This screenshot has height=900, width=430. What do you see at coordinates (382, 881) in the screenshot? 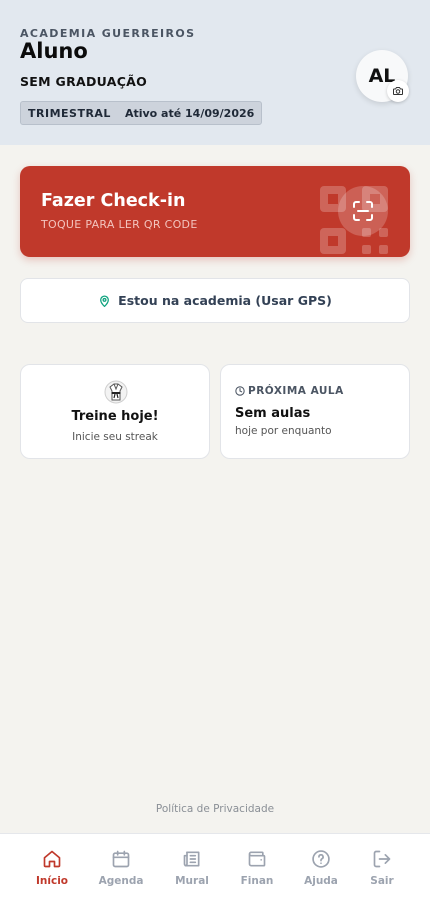
I see `nav-label: Sair` at bounding box center [382, 881].